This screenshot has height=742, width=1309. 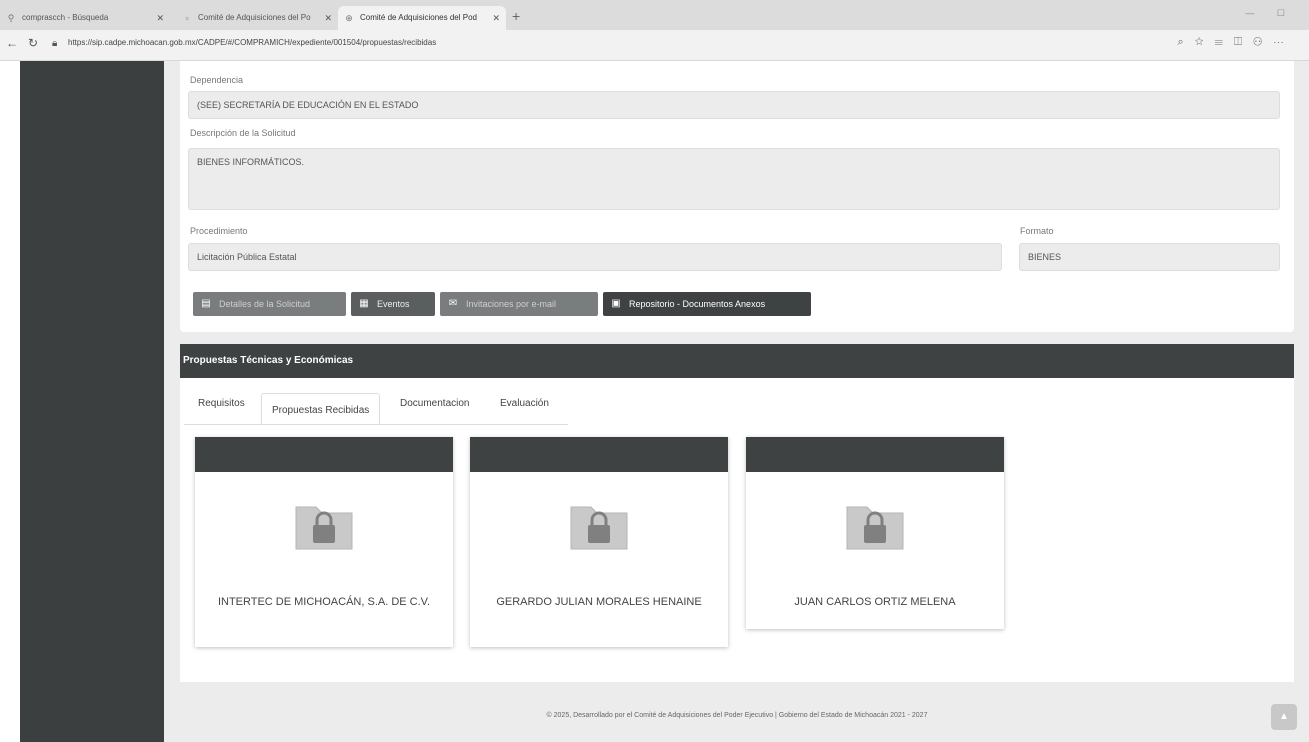 I want to click on browser-toolbar-icons: ⌕☆☰◫⚇⋯, so click(x=1236, y=42).